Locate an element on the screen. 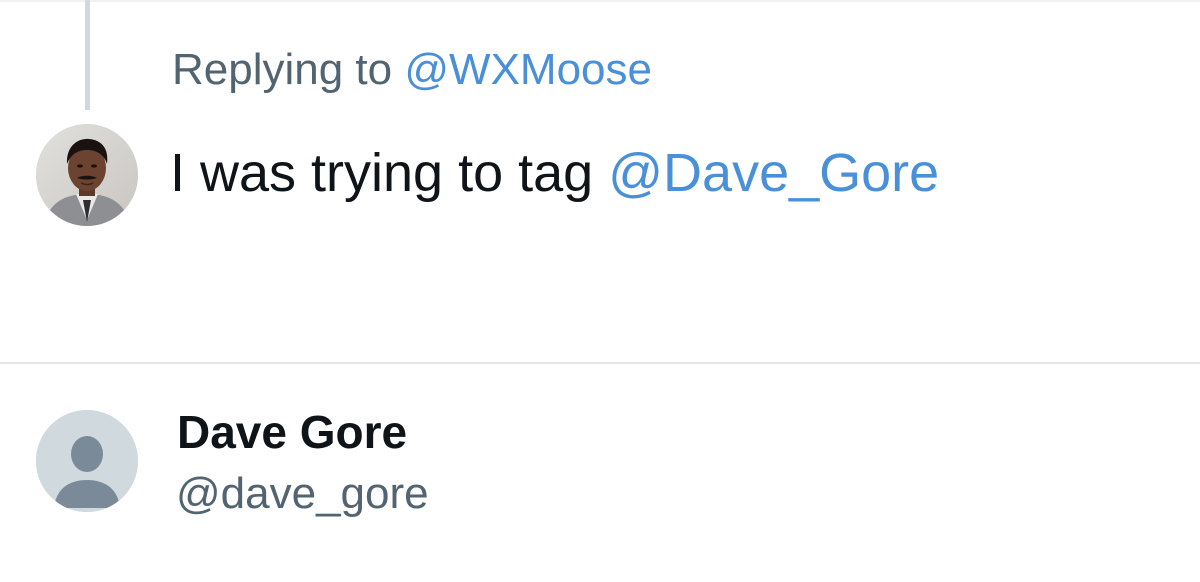 The height and width of the screenshot is (582, 1200). tweet-author-avatar is located at coordinates (87, 175).